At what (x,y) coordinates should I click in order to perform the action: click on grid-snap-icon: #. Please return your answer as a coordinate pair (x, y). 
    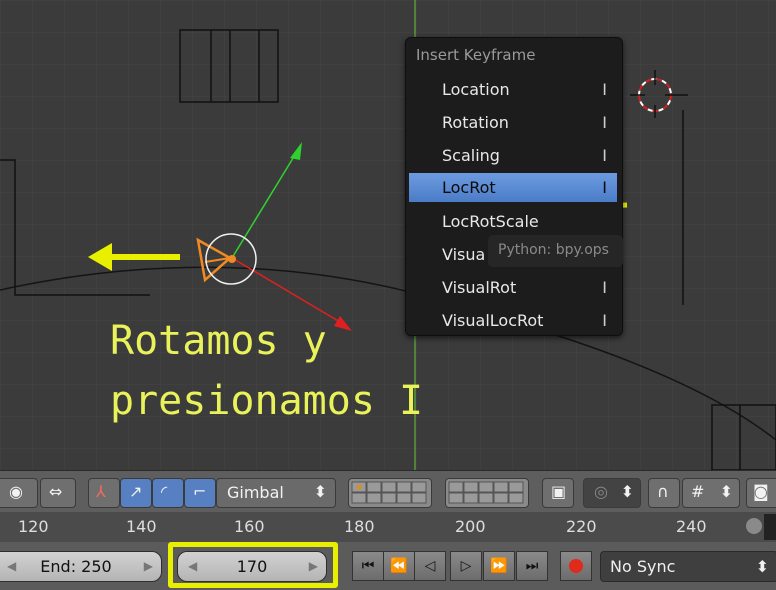
    Looking at the image, I should click on (698, 491).